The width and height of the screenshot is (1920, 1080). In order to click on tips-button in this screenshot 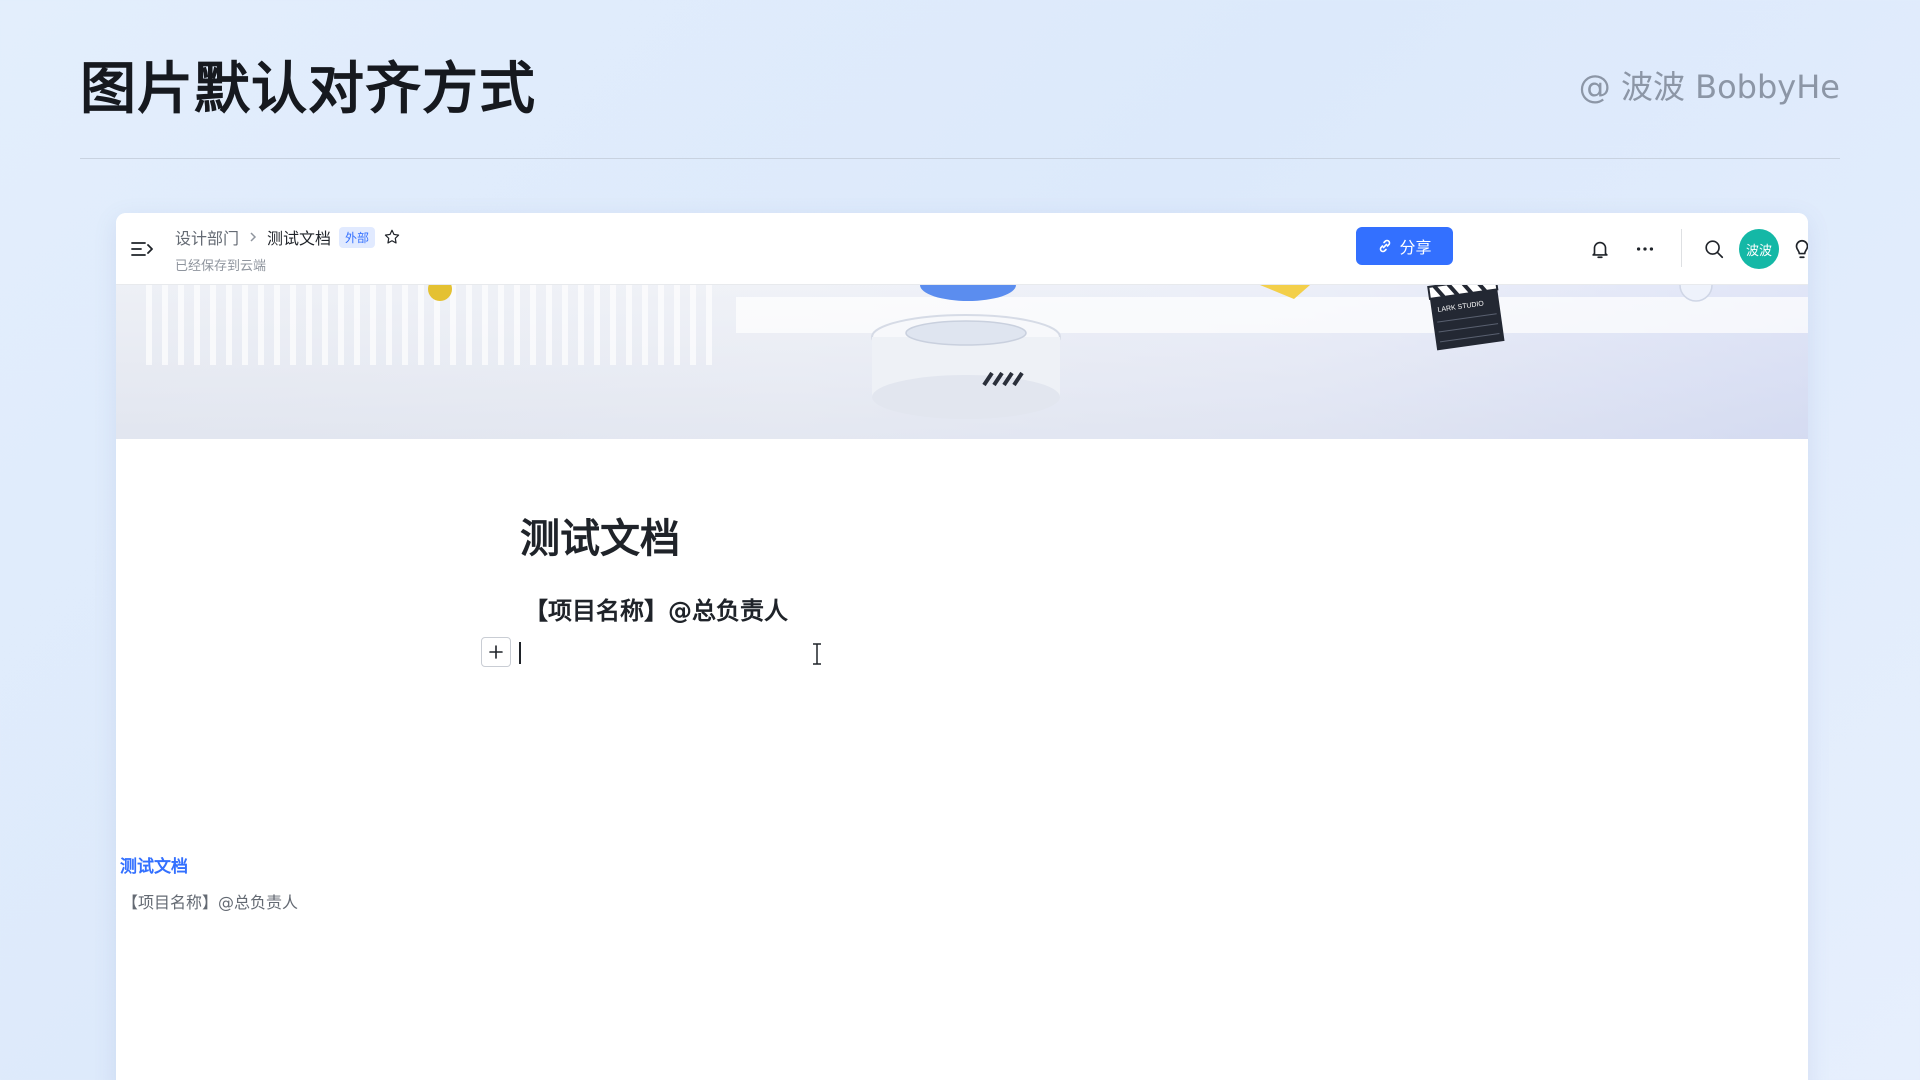, I will do `click(1798, 249)`.